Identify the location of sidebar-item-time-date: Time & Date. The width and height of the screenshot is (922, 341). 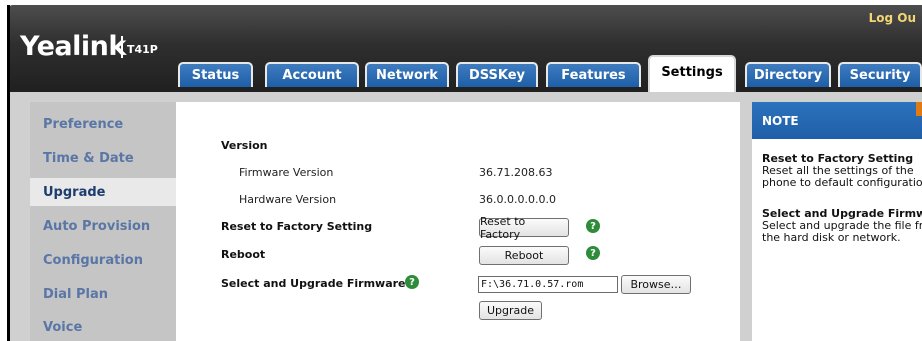
(88, 158).